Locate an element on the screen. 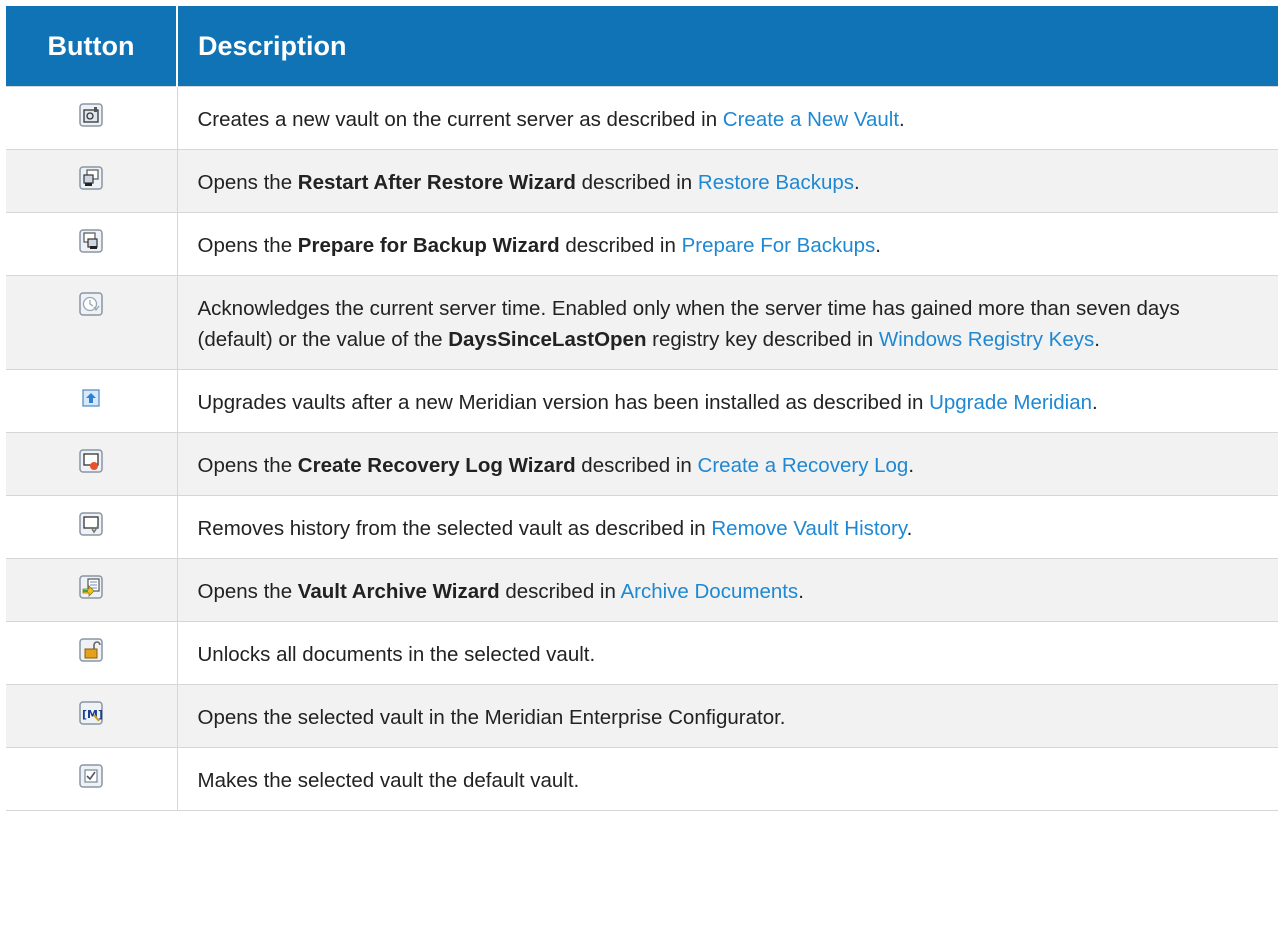 The image size is (1284, 946). header-description: Description is located at coordinates (727, 46).